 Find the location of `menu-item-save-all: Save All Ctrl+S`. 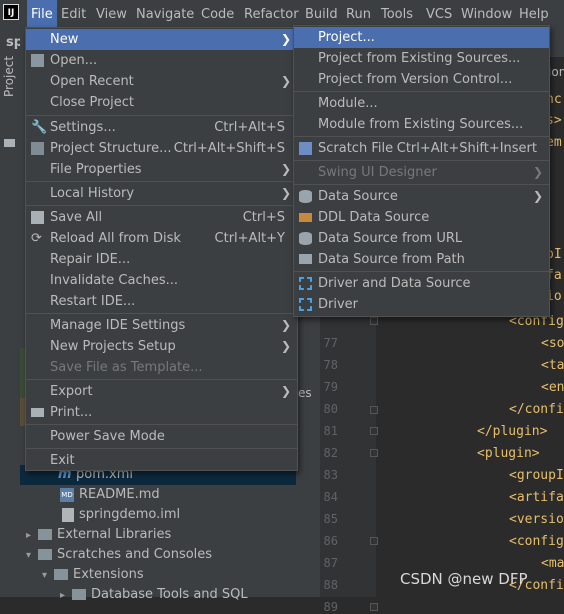

menu-item-save-all: Save All Ctrl+S is located at coordinates (161, 217).